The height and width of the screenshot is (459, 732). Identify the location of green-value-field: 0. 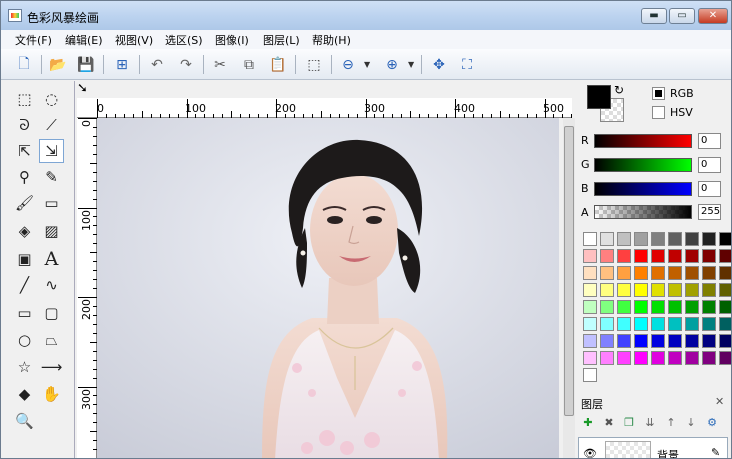
(709, 165).